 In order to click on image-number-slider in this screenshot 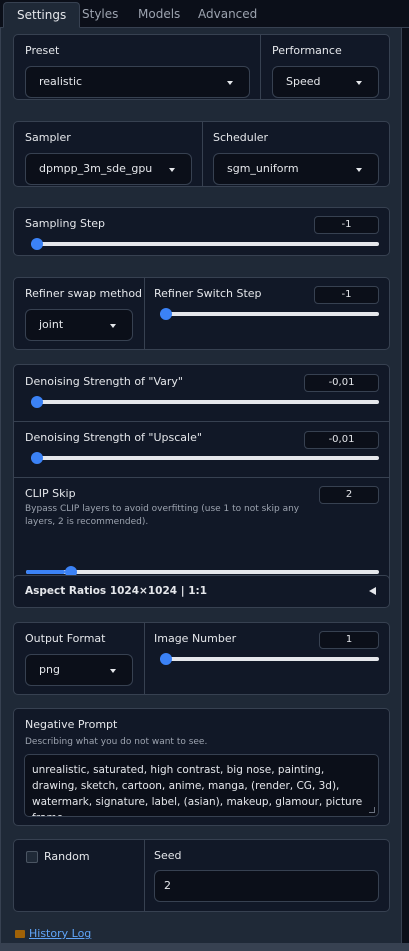, I will do `click(269, 659)`.